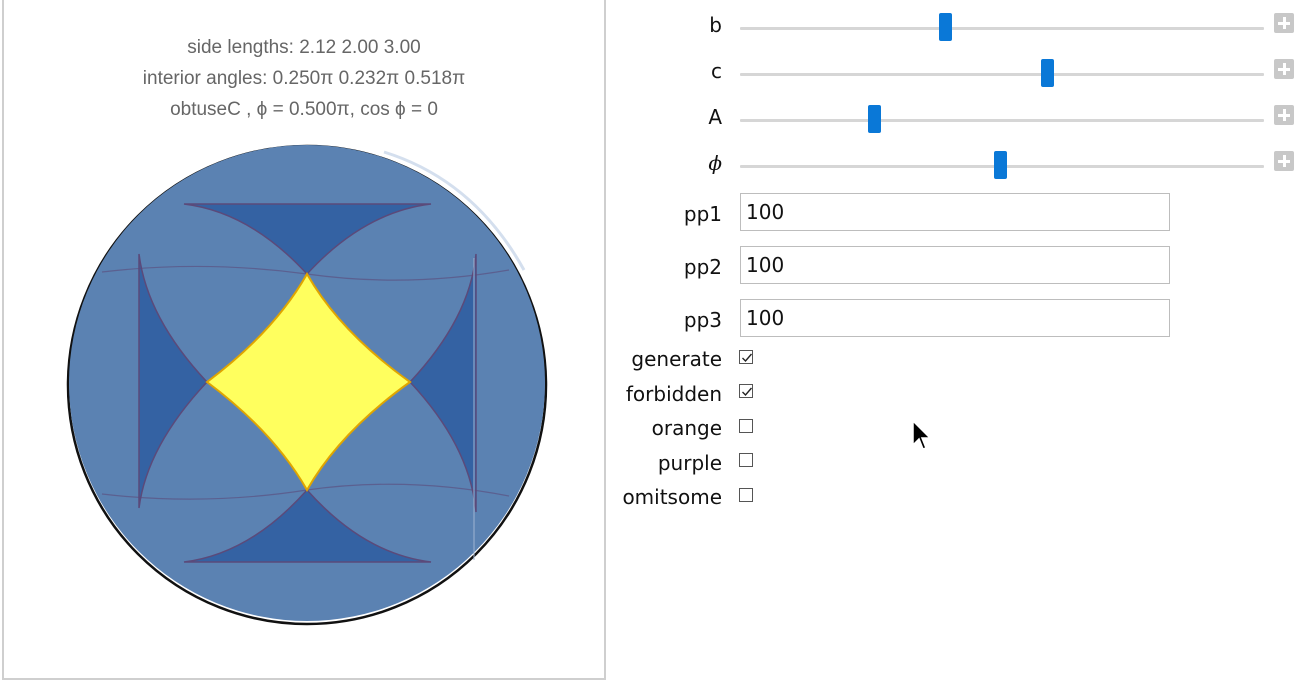  Describe the element at coordinates (702, 267) in the screenshot. I see `field-label-pp2: pp2` at that location.